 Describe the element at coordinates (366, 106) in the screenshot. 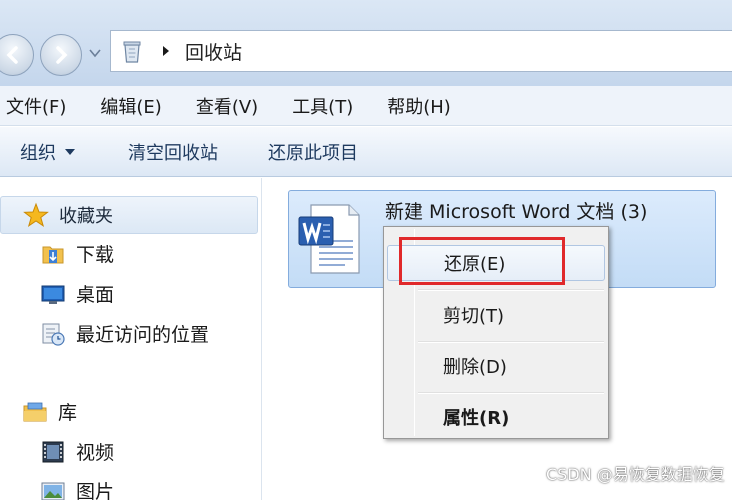

I see `menu-bar: 文件(F) 编辑(E) 查看(V) 工具(T) 帮助(H)` at that location.